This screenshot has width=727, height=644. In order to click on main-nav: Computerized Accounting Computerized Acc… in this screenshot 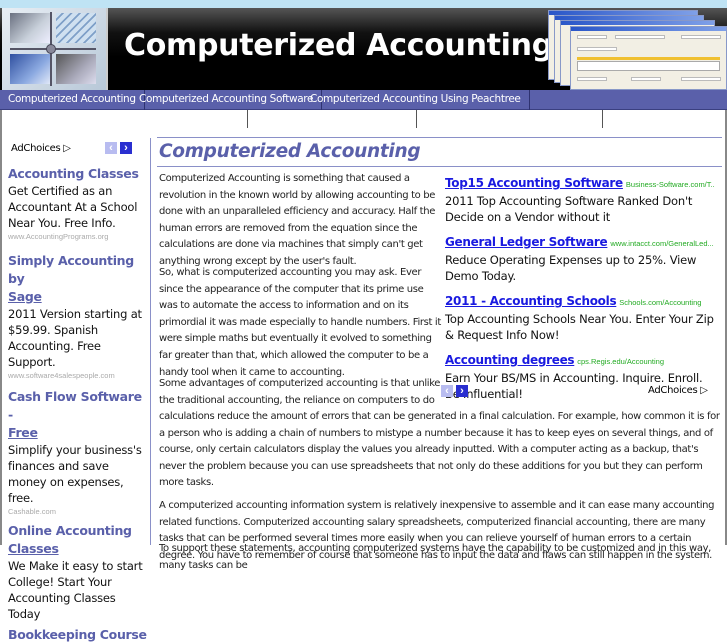, I will do `click(363, 100)`.